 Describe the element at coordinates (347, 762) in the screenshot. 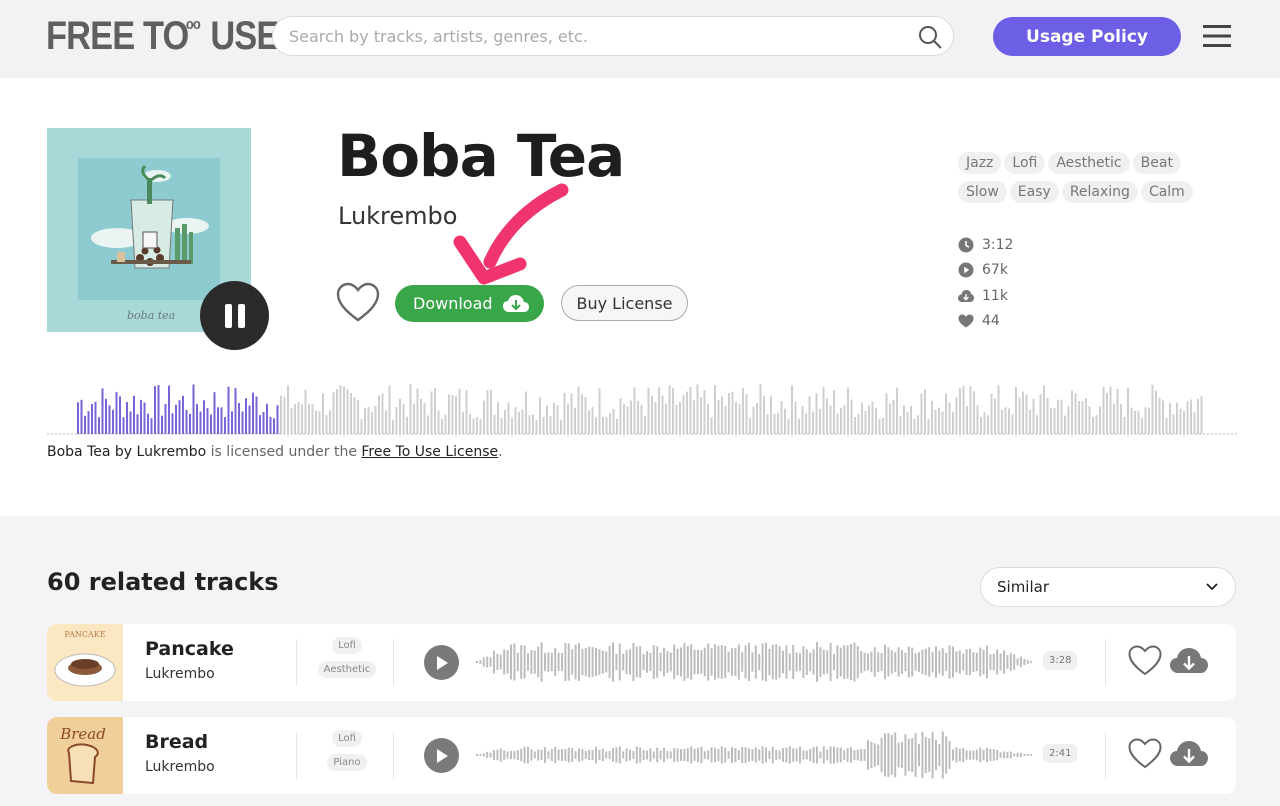

I see `tag: Piano` at that location.